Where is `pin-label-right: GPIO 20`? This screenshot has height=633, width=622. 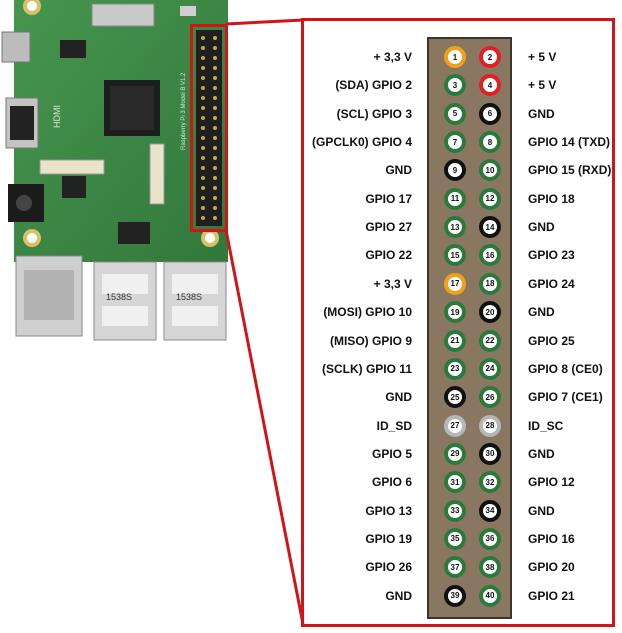 pin-label-right: GPIO 20 is located at coordinates (551, 567).